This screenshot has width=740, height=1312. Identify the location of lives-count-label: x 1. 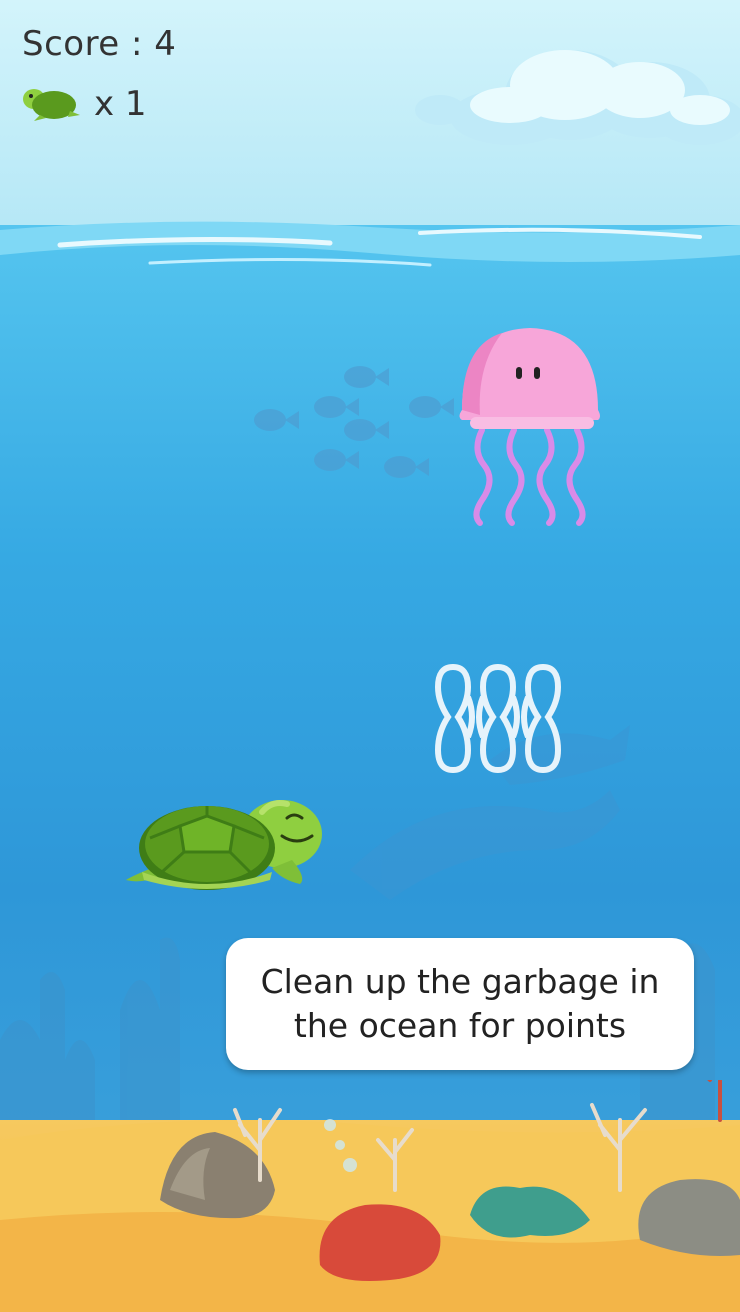
(120, 104).